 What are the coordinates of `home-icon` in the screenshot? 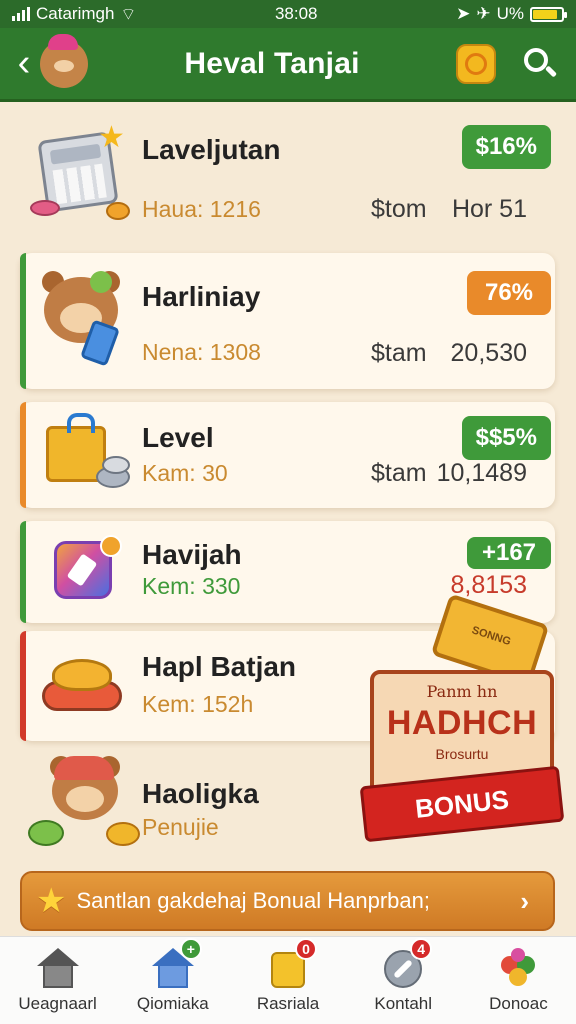 It's located at (57, 968).